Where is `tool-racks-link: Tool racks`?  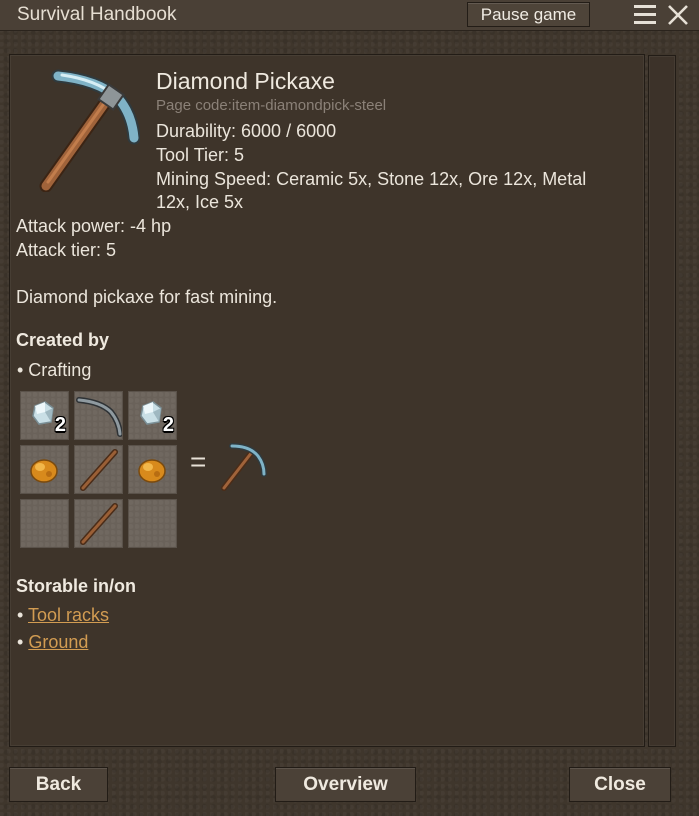 tool-racks-link: Tool racks is located at coordinates (68, 615).